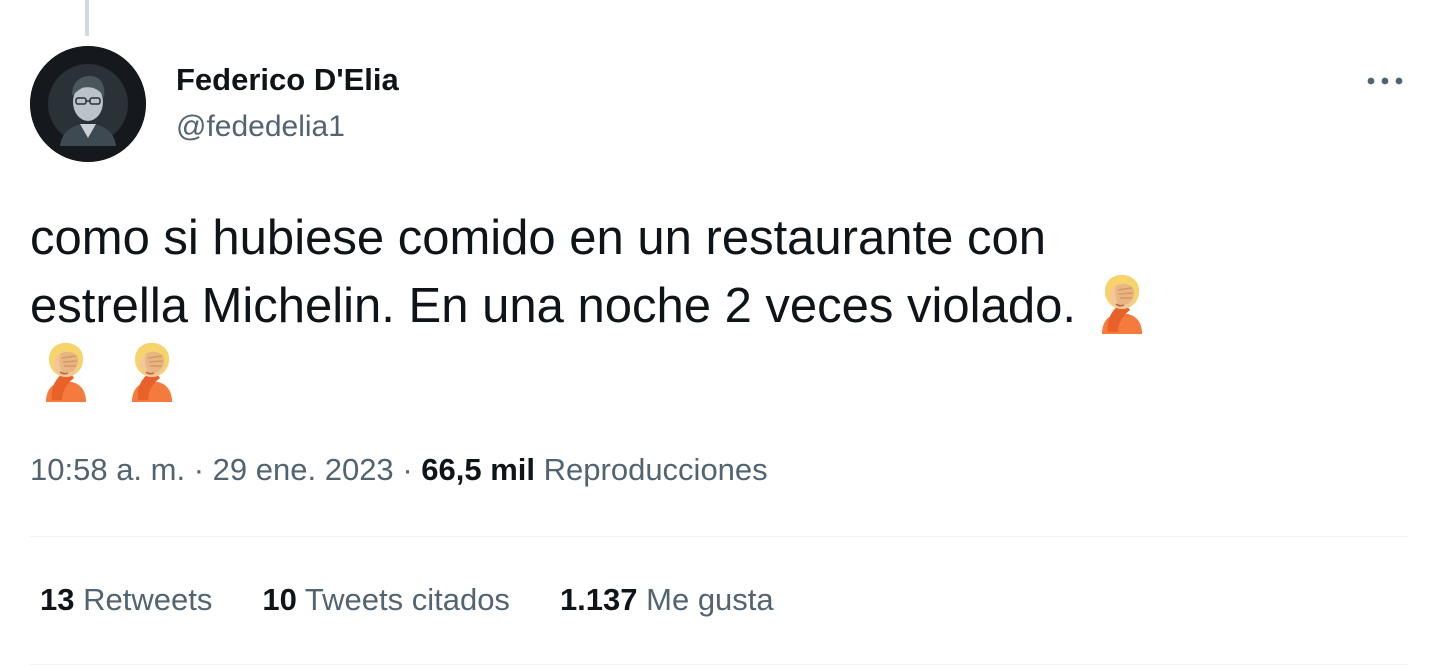  Describe the element at coordinates (148, 599) in the screenshot. I see `retweets-label: Retweets` at that location.